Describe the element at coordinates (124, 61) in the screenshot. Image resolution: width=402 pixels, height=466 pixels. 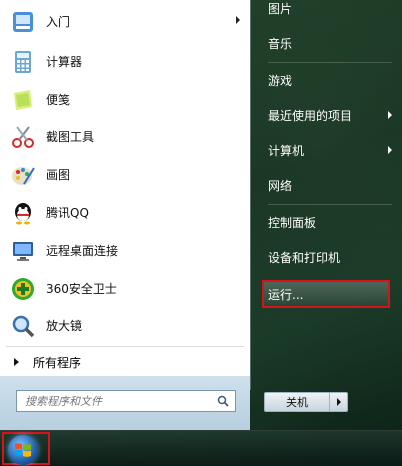
I see `program-calculator: 计算器` at that location.